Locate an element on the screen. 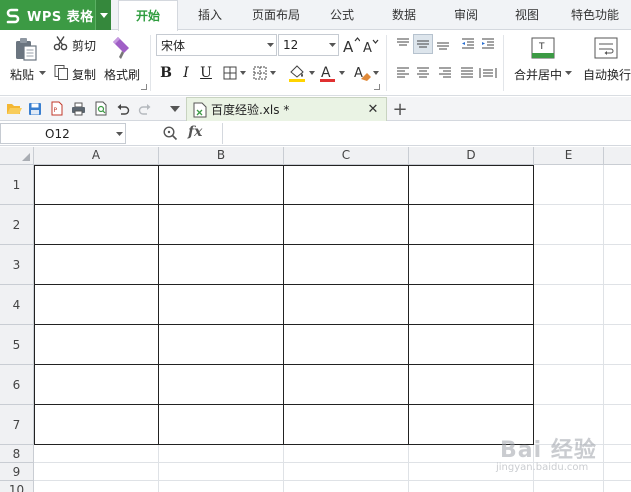  cell-fill-pattern-icon is located at coordinates (265, 73).